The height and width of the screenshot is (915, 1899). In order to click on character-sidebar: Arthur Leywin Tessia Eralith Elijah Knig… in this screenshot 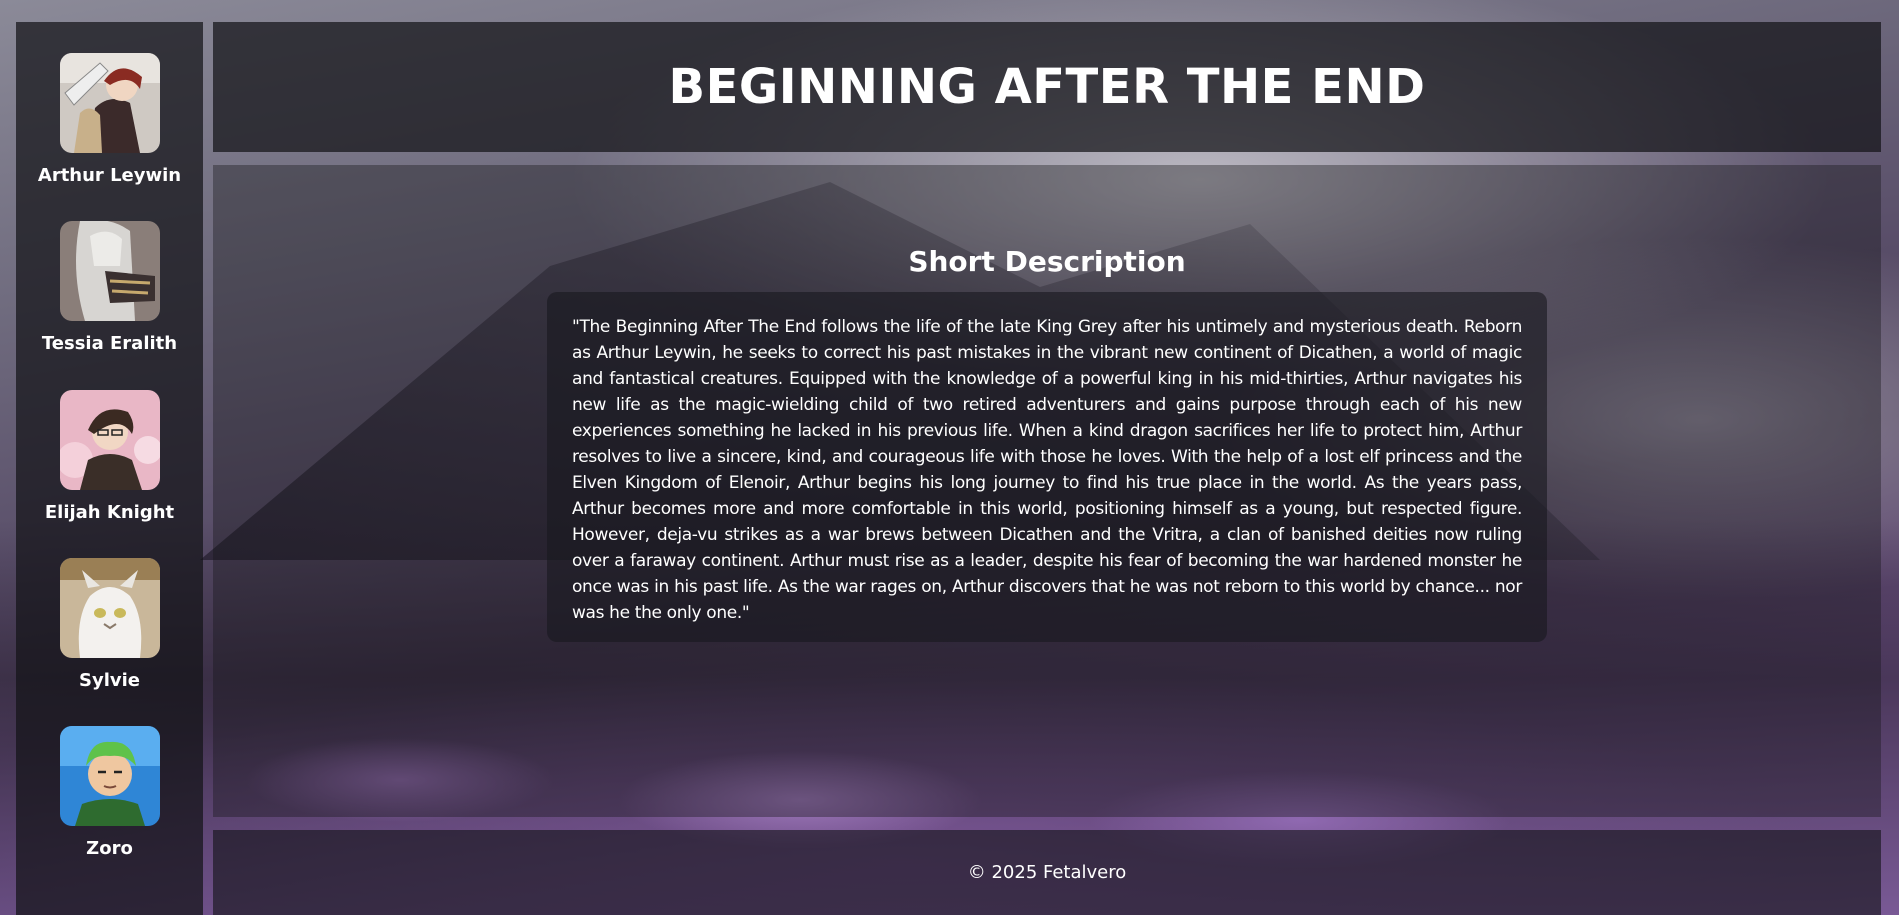, I will do `click(109, 468)`.